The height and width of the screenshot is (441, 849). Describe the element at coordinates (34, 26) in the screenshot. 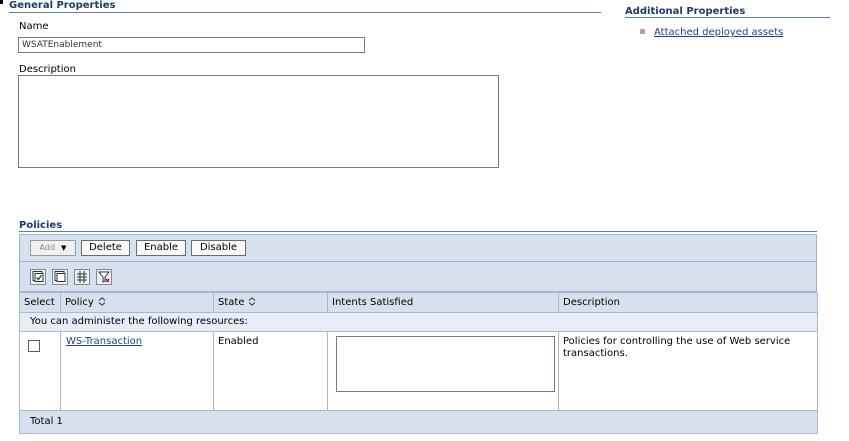

I see `name-label: Name` at that location.